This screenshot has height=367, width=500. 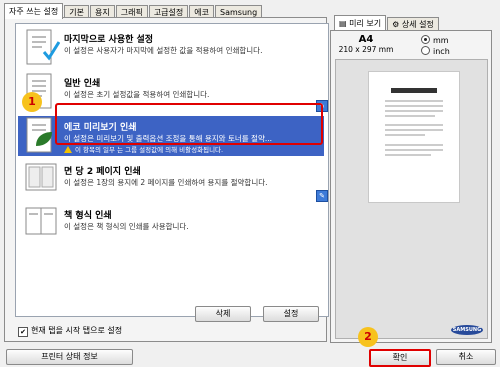 I want to click on unit-mm-radio: mm, so click(x=435, y=40).